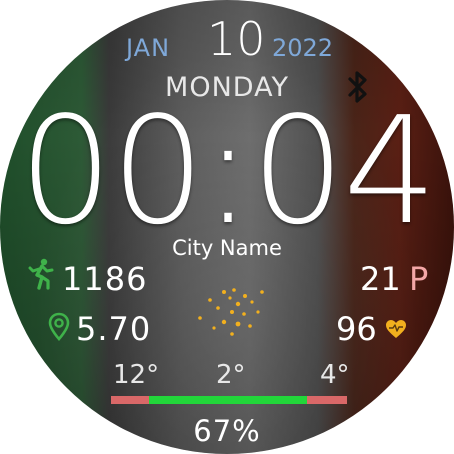  What do you see at coordinates (130, 400) in the screenshot?
I see `temperature-bar-low-segment` at bounding box center [130, 400].